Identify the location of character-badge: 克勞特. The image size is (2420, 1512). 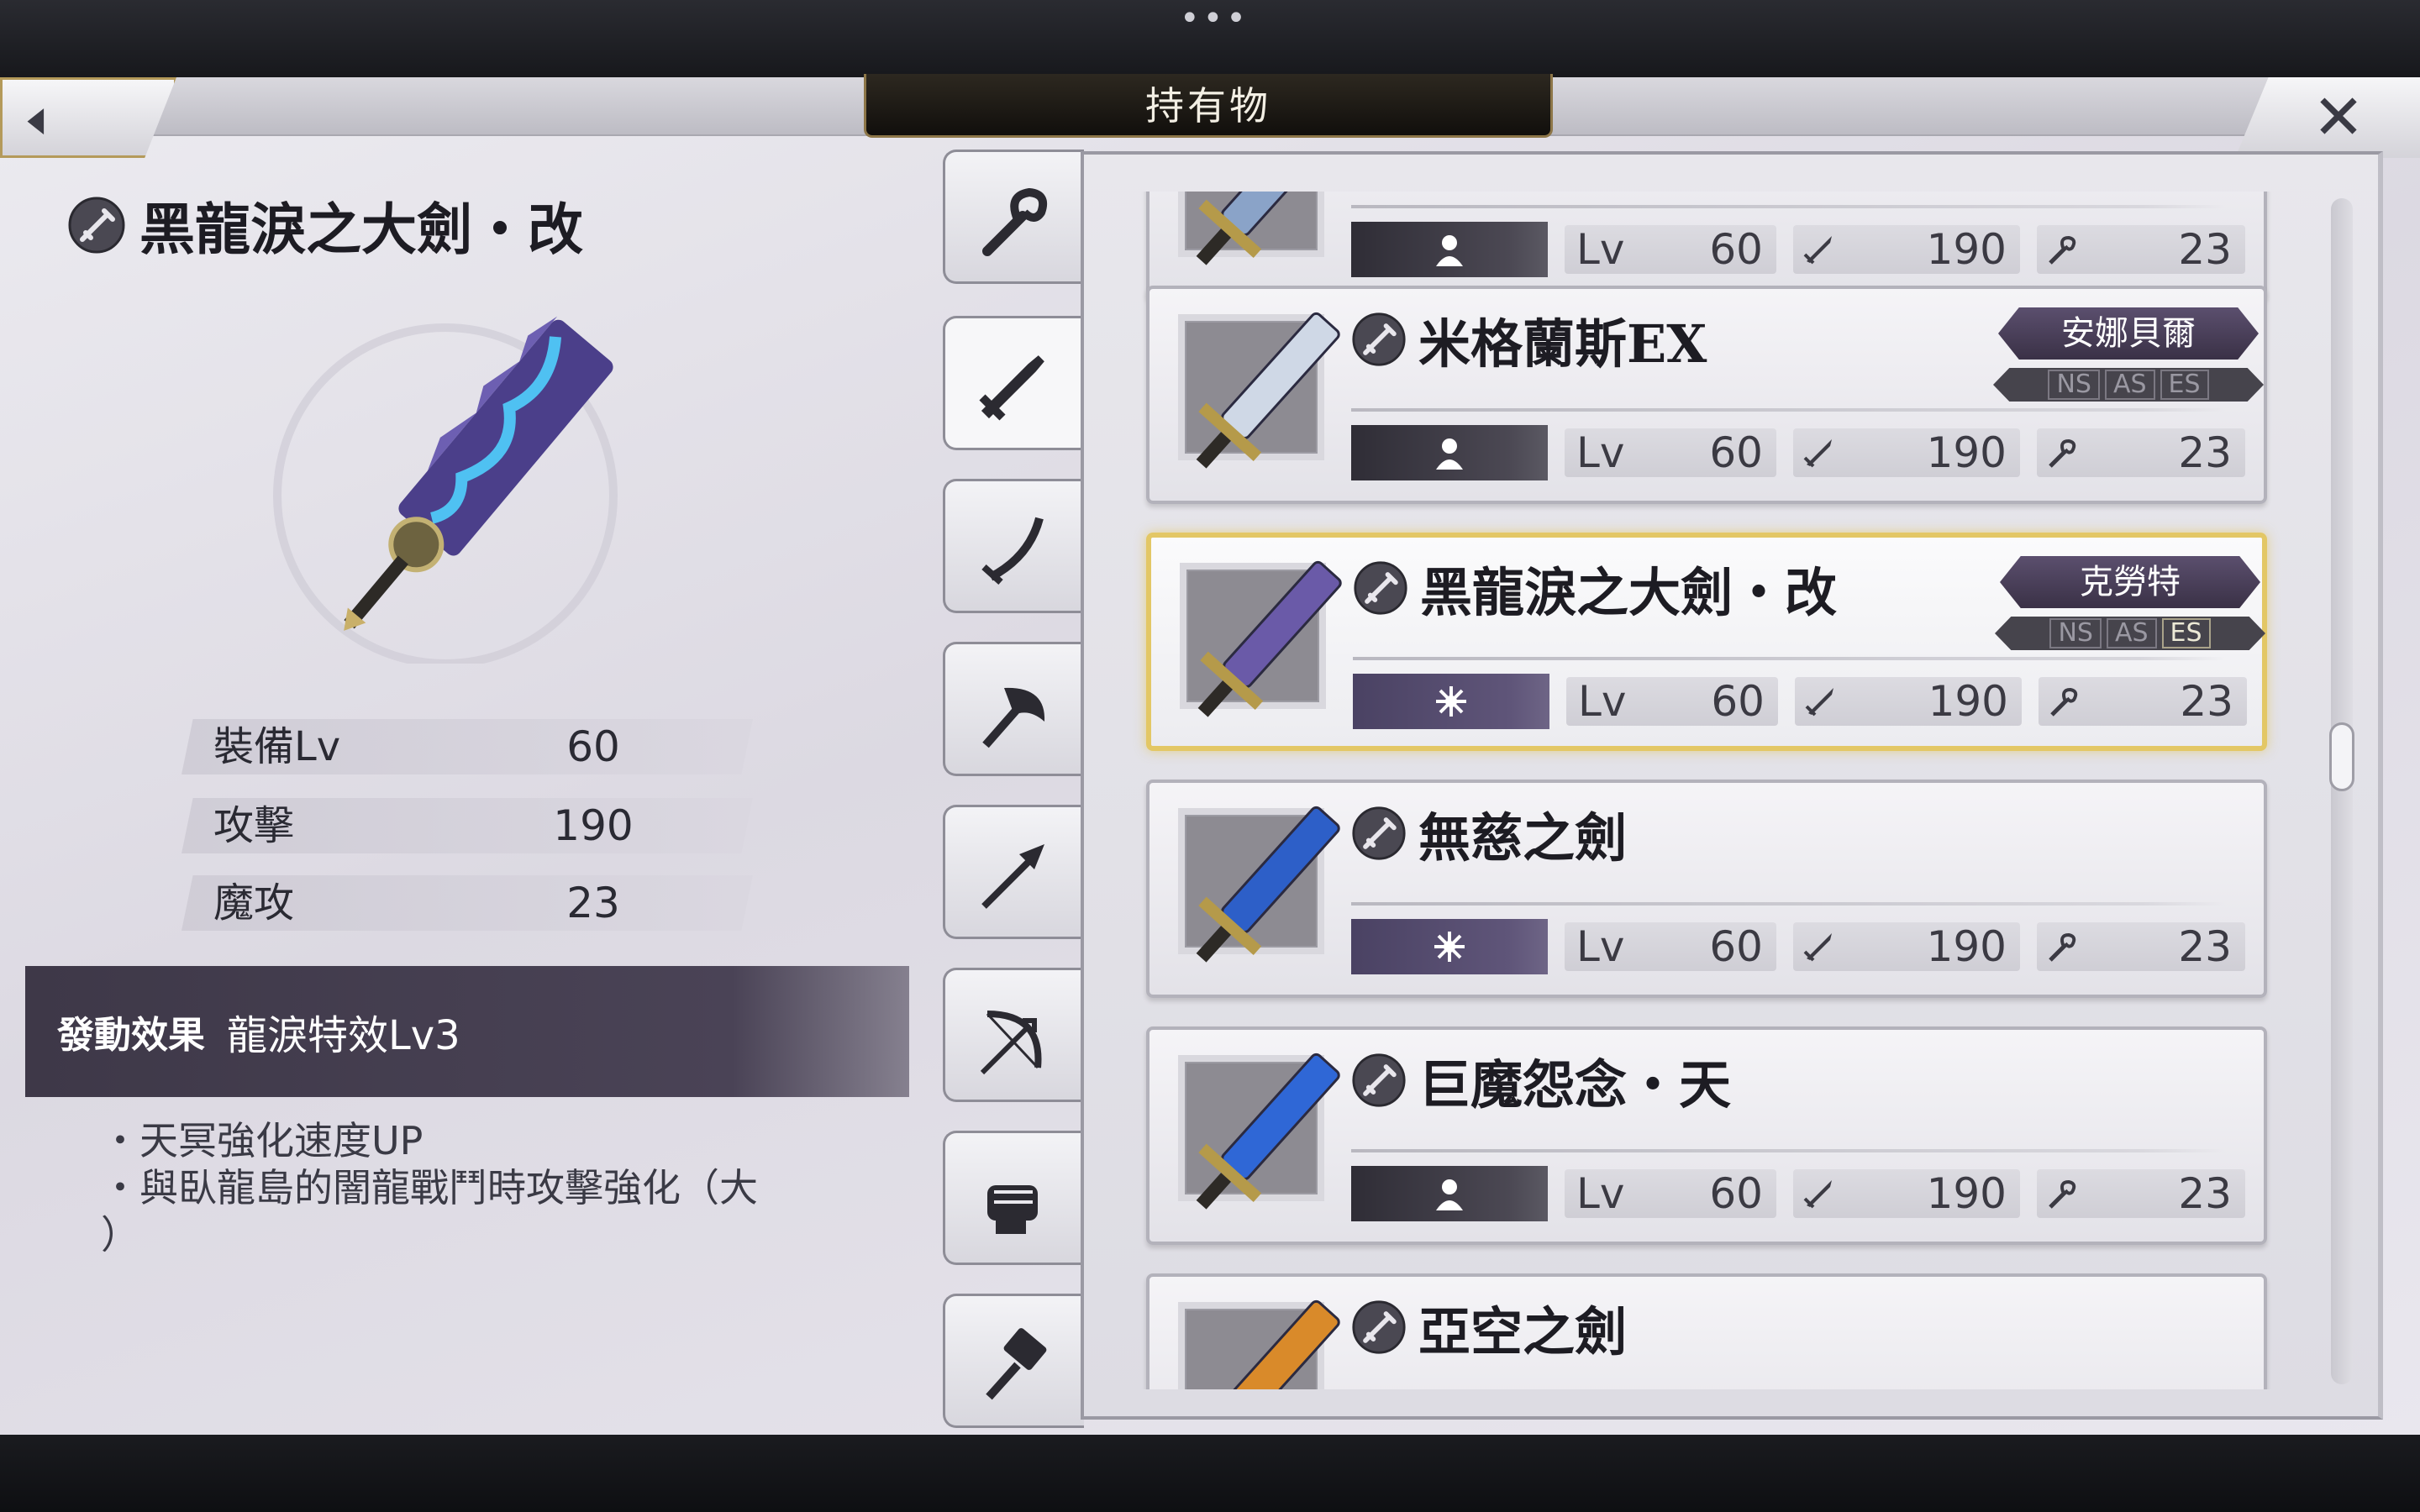
(2130, 582).